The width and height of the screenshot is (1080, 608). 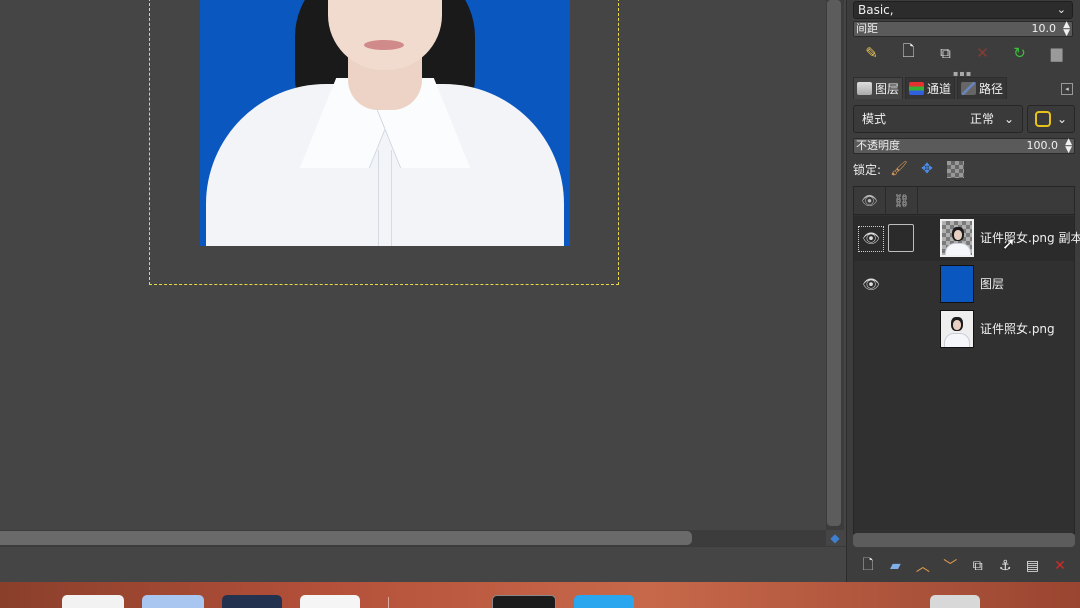 I want to click on layer-name: 证件照女.png, so click(x=1017, y=329).